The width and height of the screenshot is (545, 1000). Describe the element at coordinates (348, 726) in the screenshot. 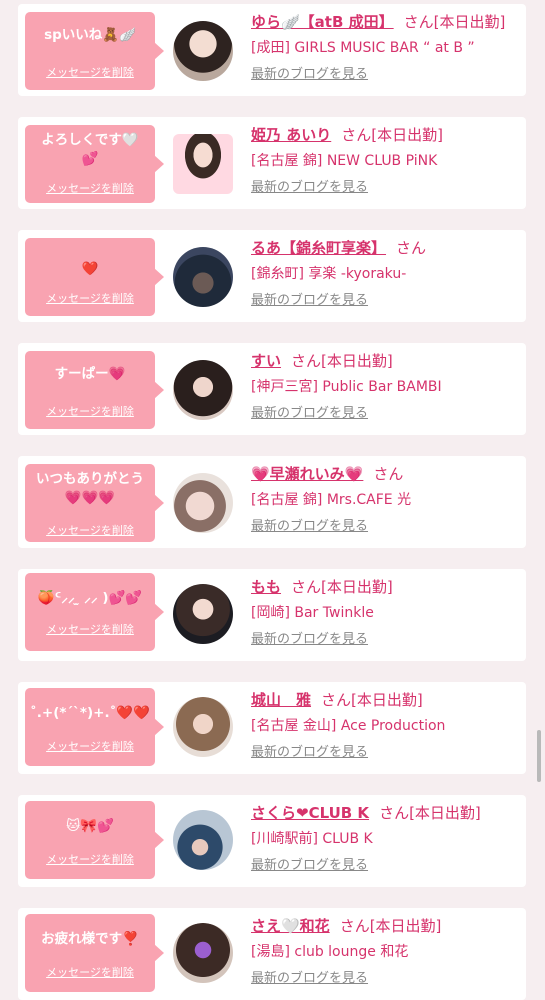

I see `shop-name: [名古屋 金山] Ace Production` at that location.